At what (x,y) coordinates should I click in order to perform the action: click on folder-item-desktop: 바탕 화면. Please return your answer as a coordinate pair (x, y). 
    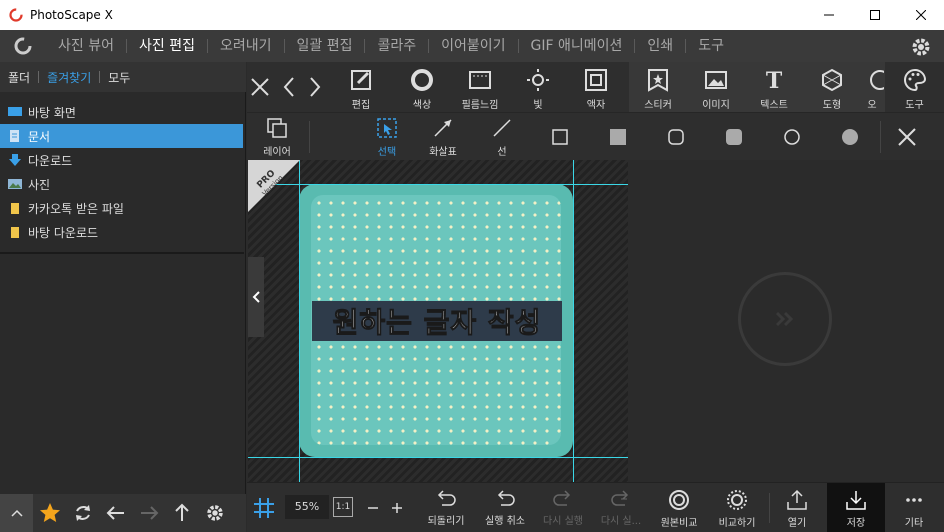
    Looking at the image, I should click on (121, 112).